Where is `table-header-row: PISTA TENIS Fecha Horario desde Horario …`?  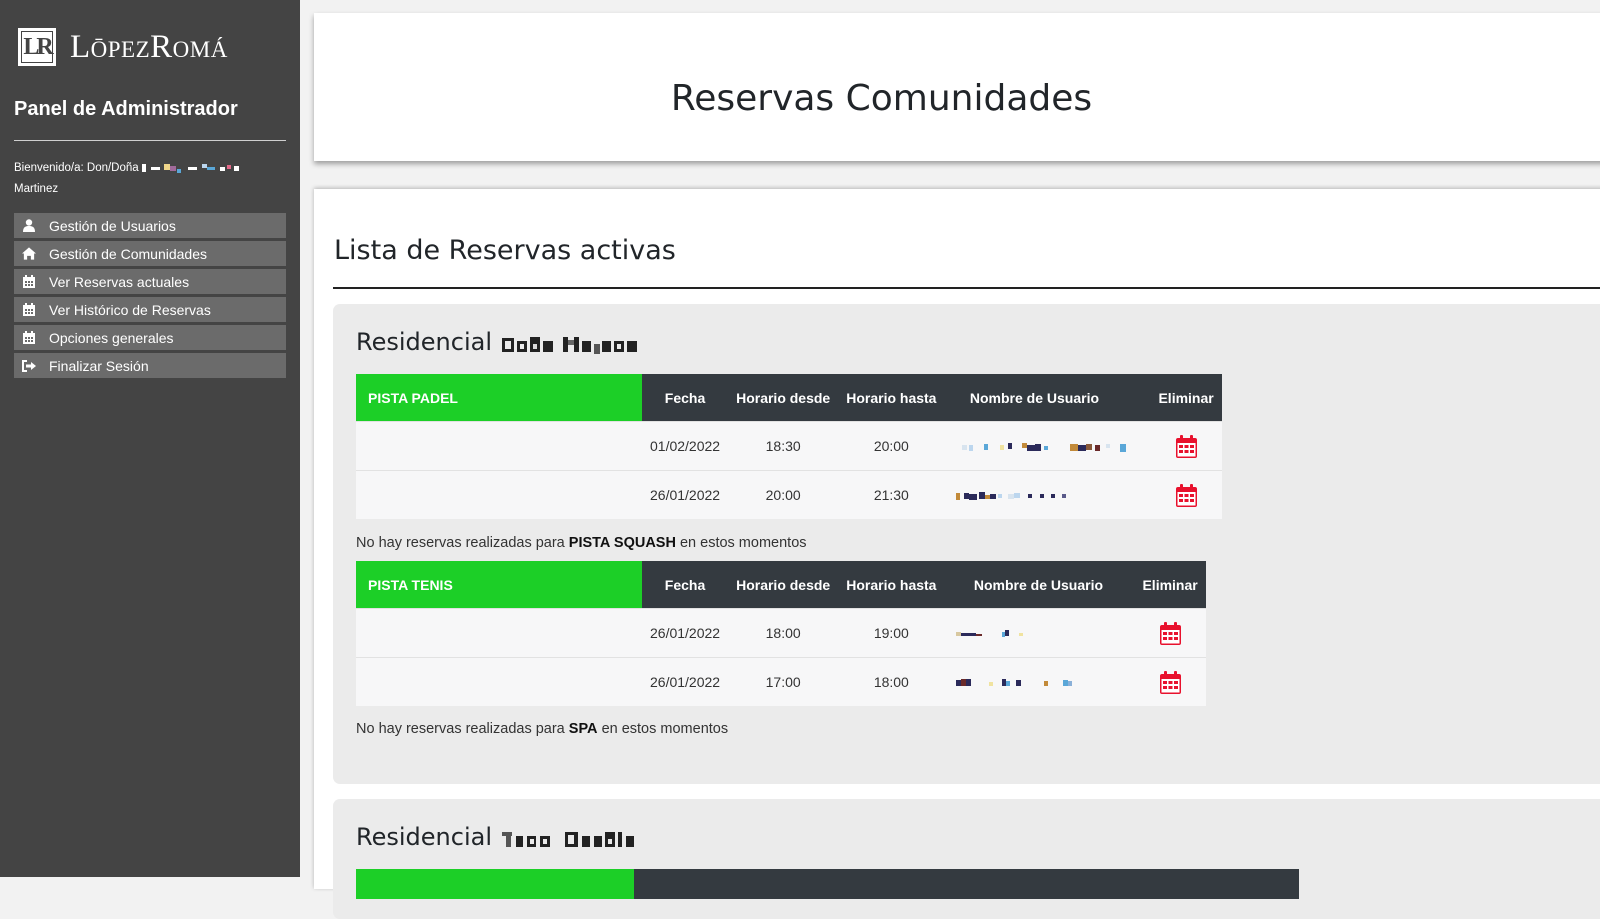
table-header-row: PISTA TENIS Fecha Horario desde Horario … is located at coordinates (781, 585).